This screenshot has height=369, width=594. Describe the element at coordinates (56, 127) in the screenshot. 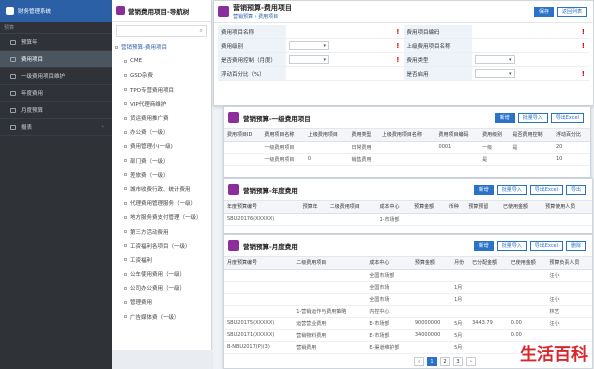

I see `sidebar-item: 报表 ›` at that location.